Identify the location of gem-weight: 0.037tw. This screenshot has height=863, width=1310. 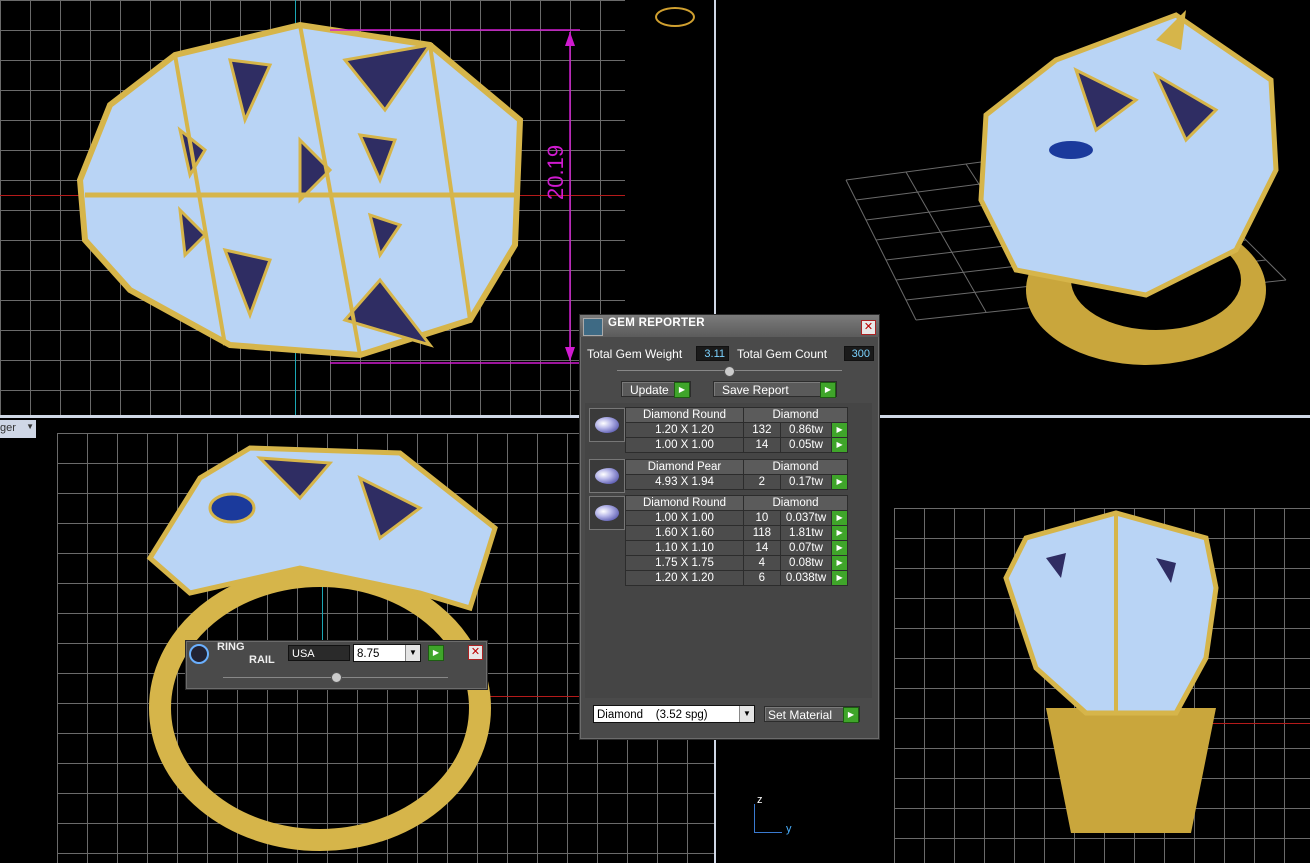
(806, 518).